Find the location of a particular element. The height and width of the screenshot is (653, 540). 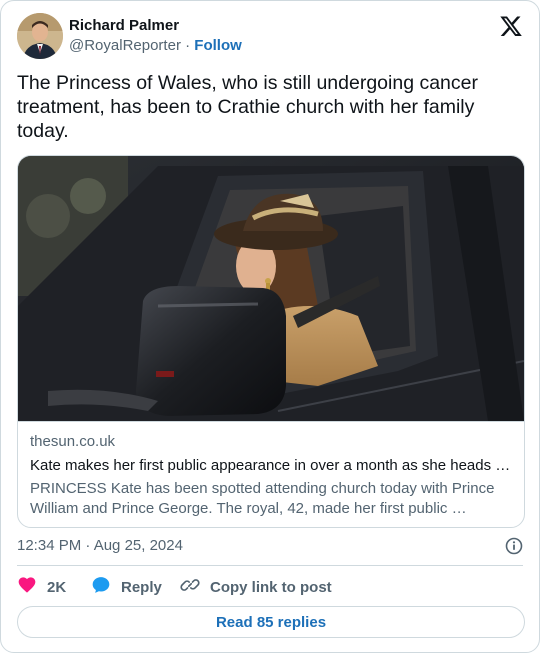

card-domain: thesun.co.uk is located at coordinates (73, 441).